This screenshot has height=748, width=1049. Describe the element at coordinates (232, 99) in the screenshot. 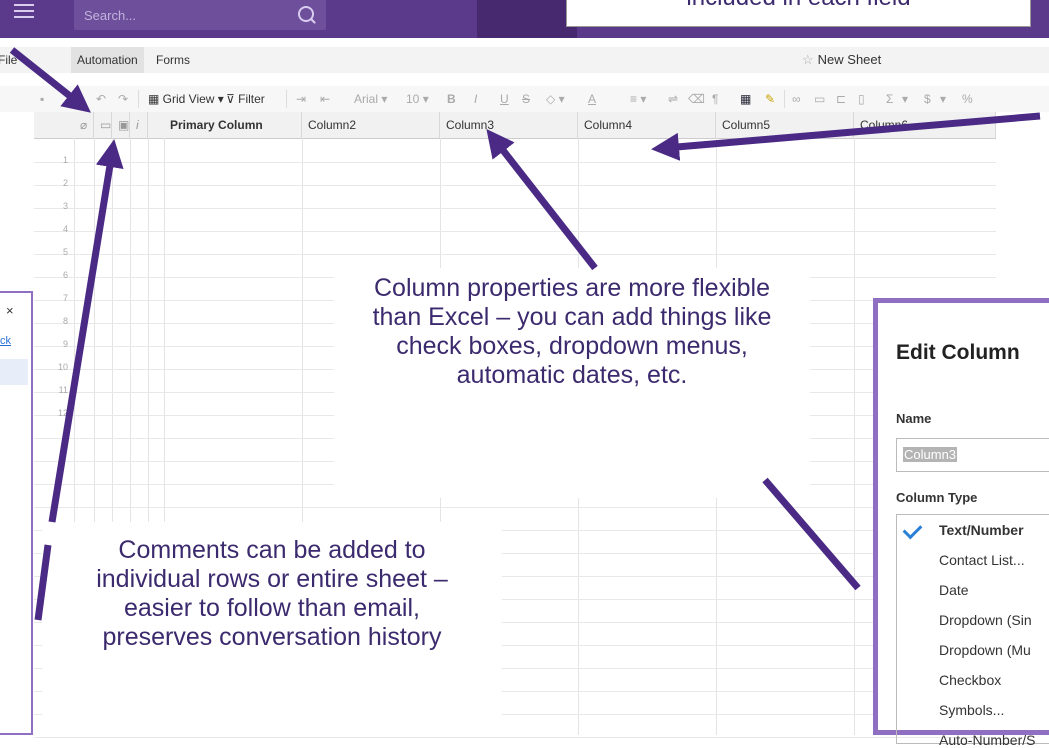

I see `filter-icon: ⊽` at that location.